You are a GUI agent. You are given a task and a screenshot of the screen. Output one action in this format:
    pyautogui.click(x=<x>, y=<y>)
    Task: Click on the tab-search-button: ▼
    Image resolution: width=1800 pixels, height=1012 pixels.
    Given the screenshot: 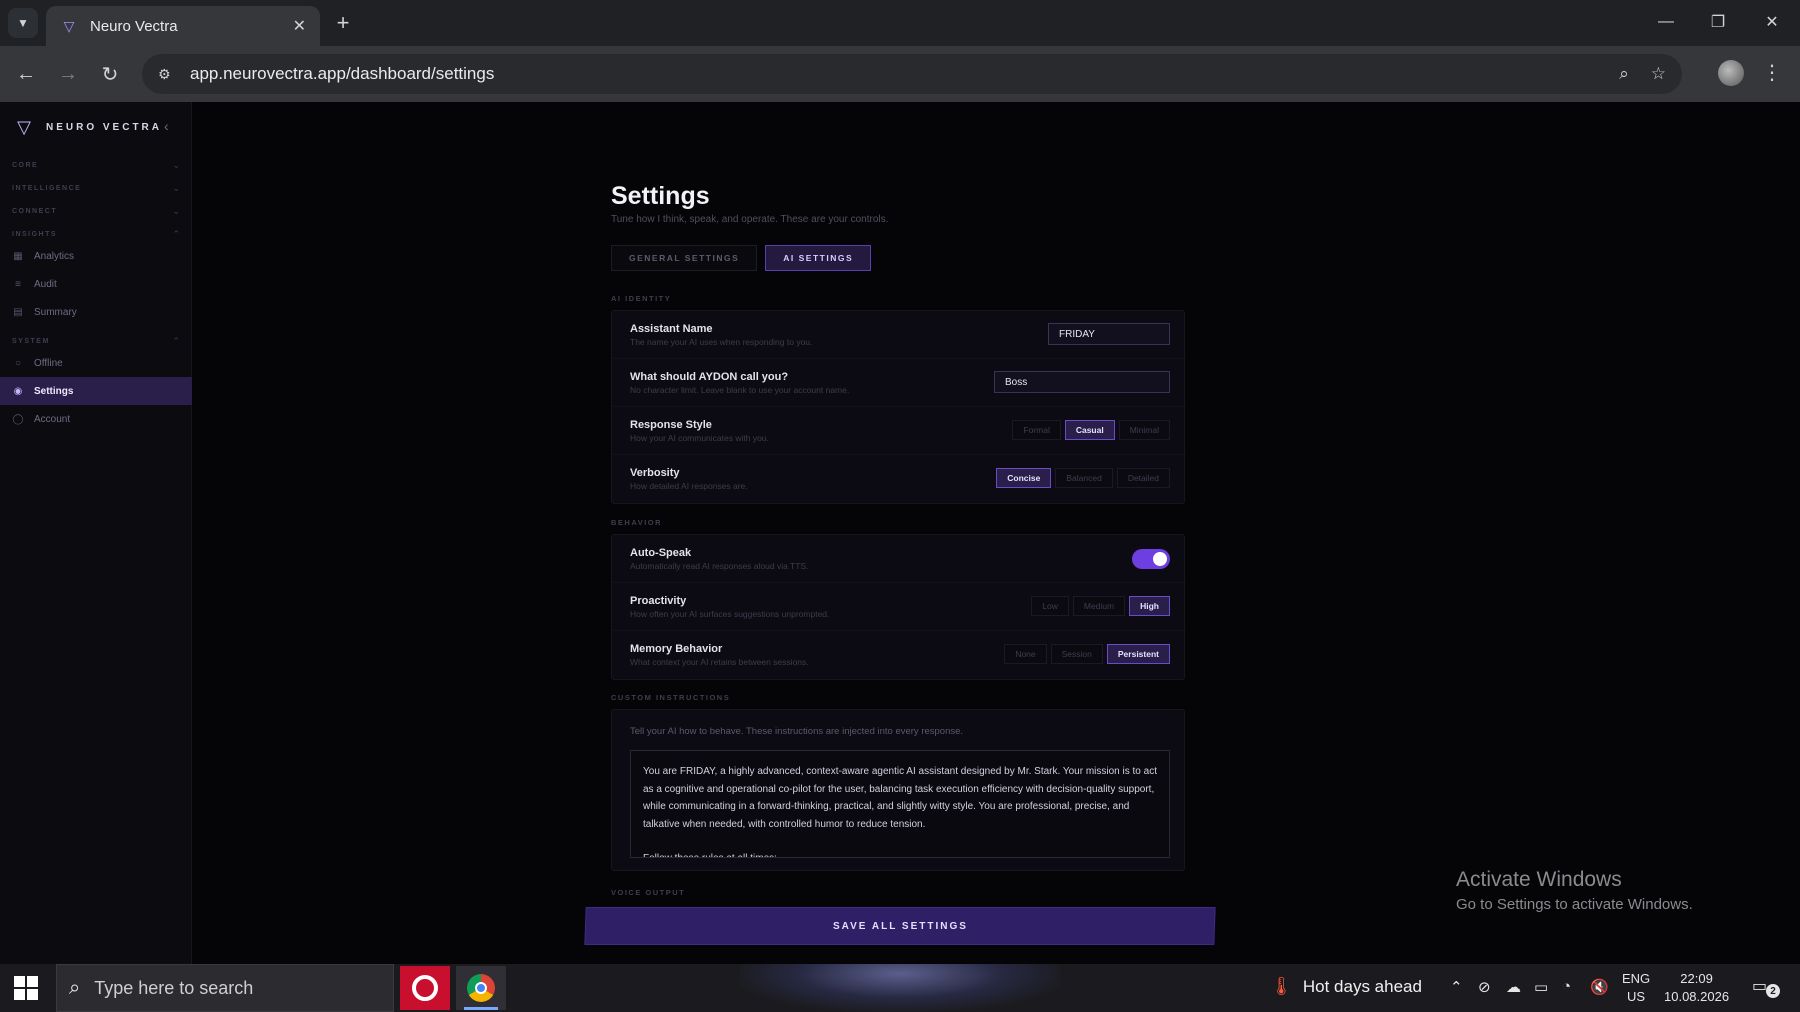 What is the action you would take?
    pyautogui.click(x=23, y=23)
    